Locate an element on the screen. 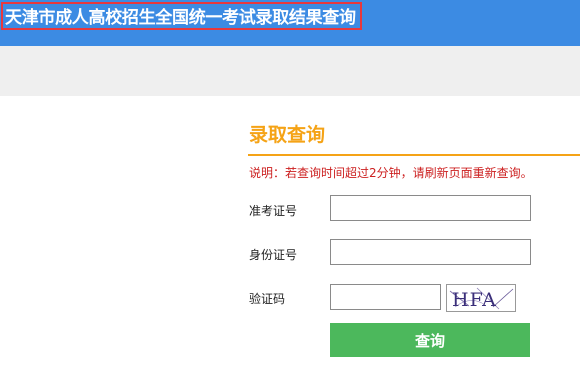 The width and height of the screenshot is (580, 370). captcha-graphic: HFA is located at coordinates (481, 299).